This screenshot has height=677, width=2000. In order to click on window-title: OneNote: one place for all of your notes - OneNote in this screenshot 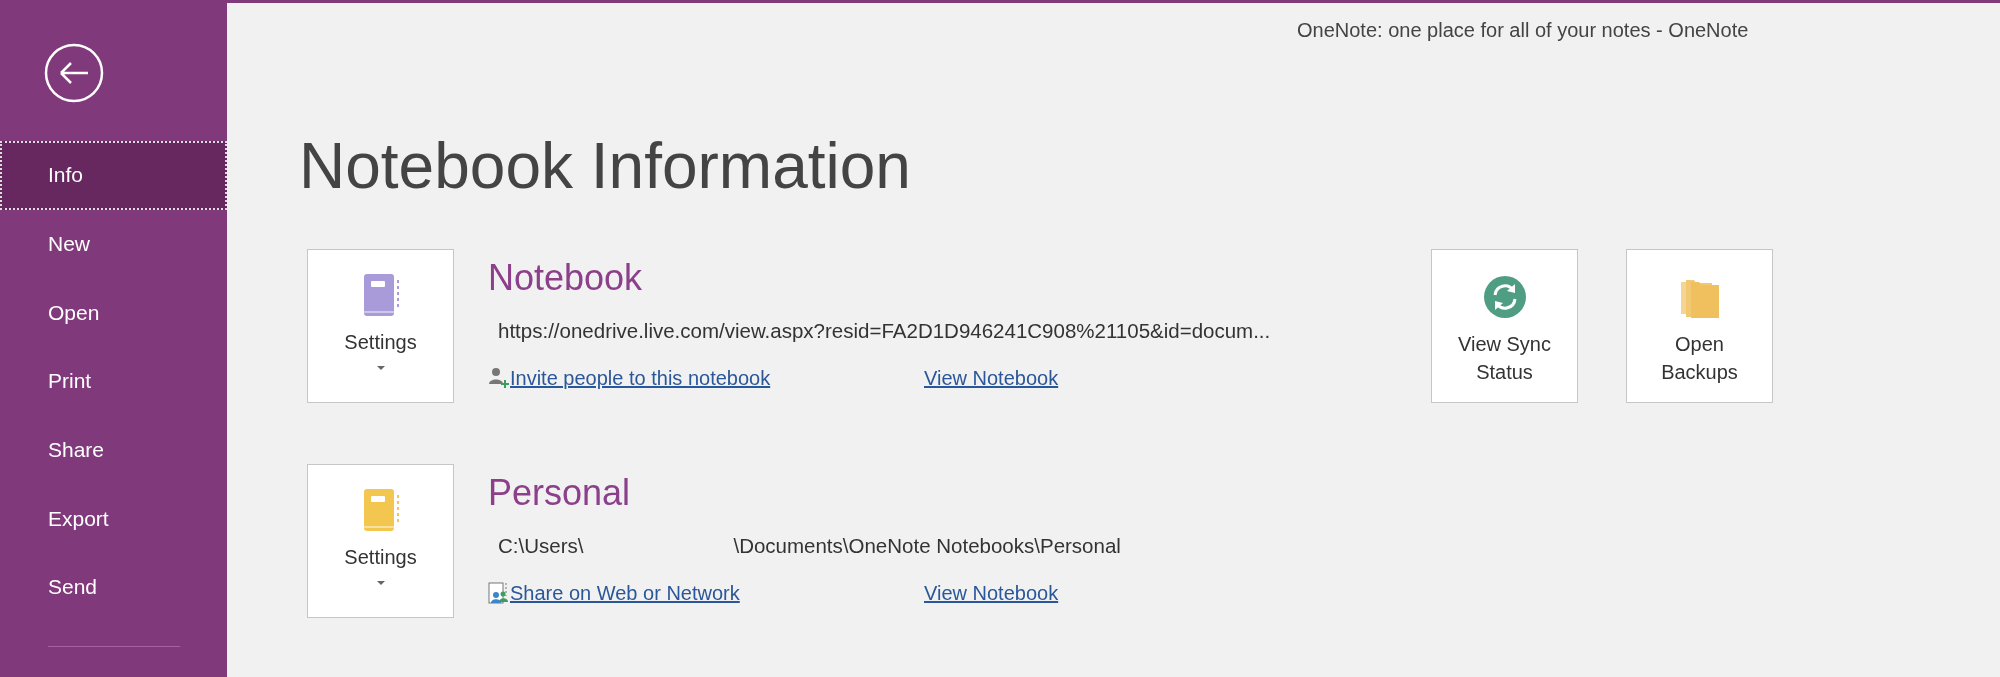, I will do `click(1523, 30)`.